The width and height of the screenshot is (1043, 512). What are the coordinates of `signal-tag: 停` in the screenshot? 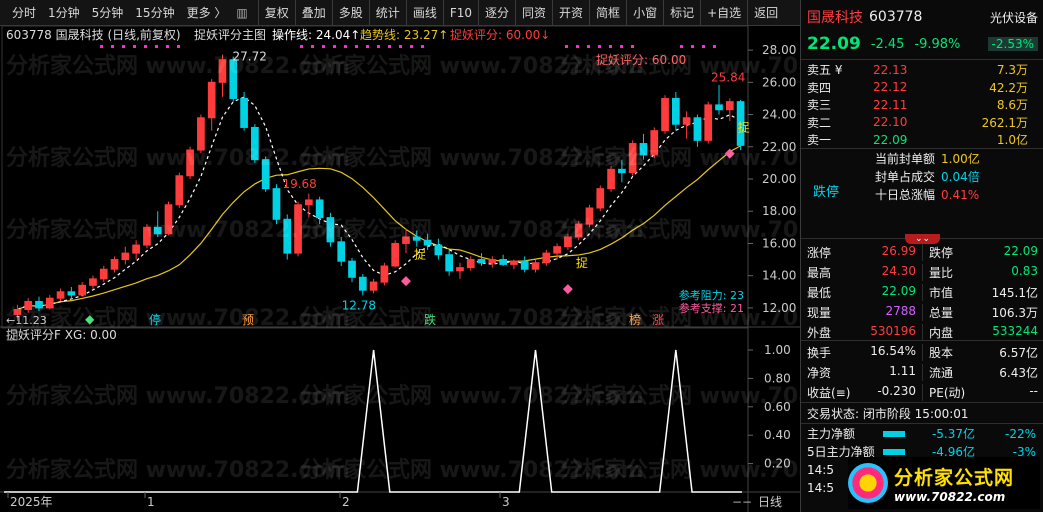 It's located at (155, 319).